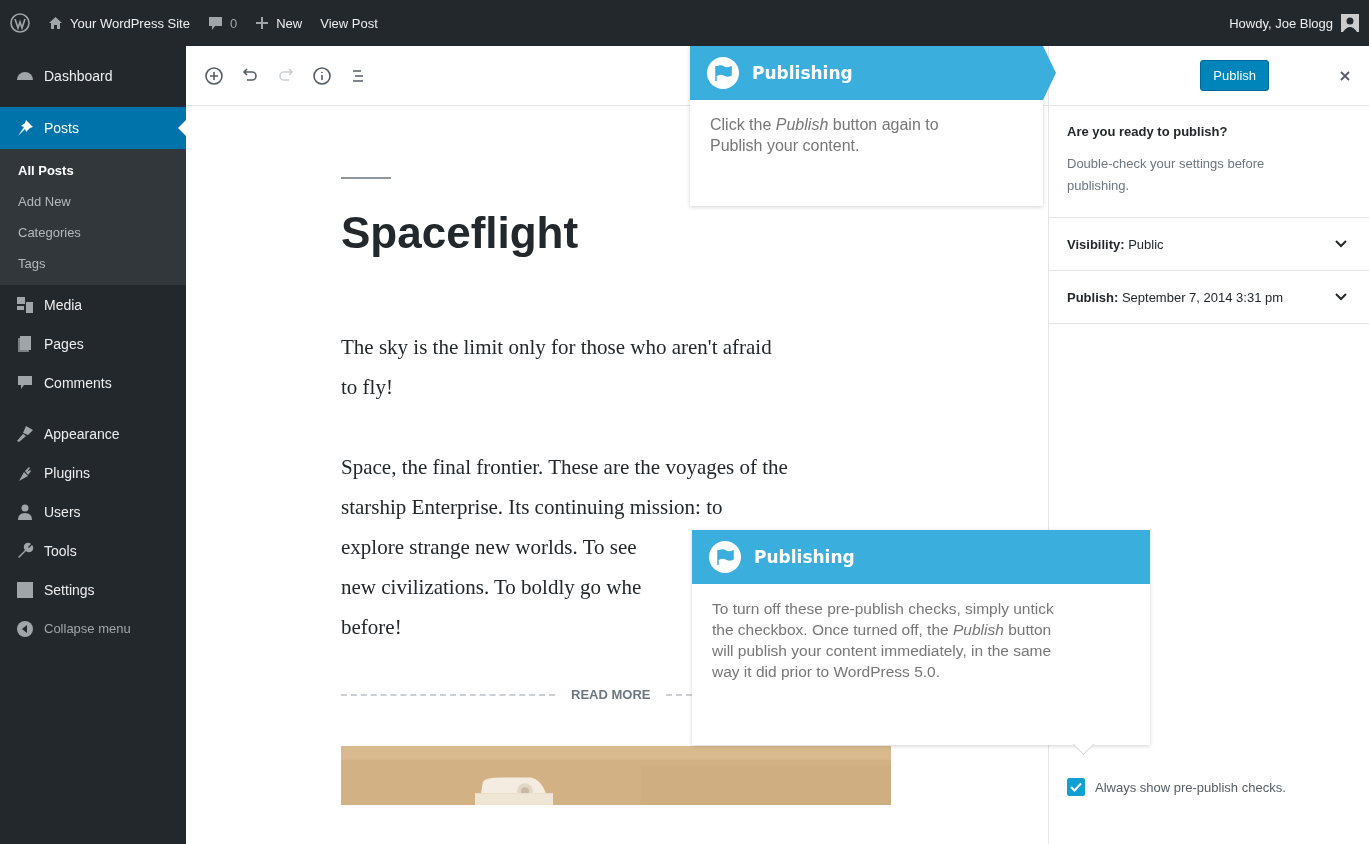  What do you see at coordinates (824, 135) in the screenshot?
I see `tooltip-text: Click the Publish button again to Publish your content.` at bounding box center [824, 135].